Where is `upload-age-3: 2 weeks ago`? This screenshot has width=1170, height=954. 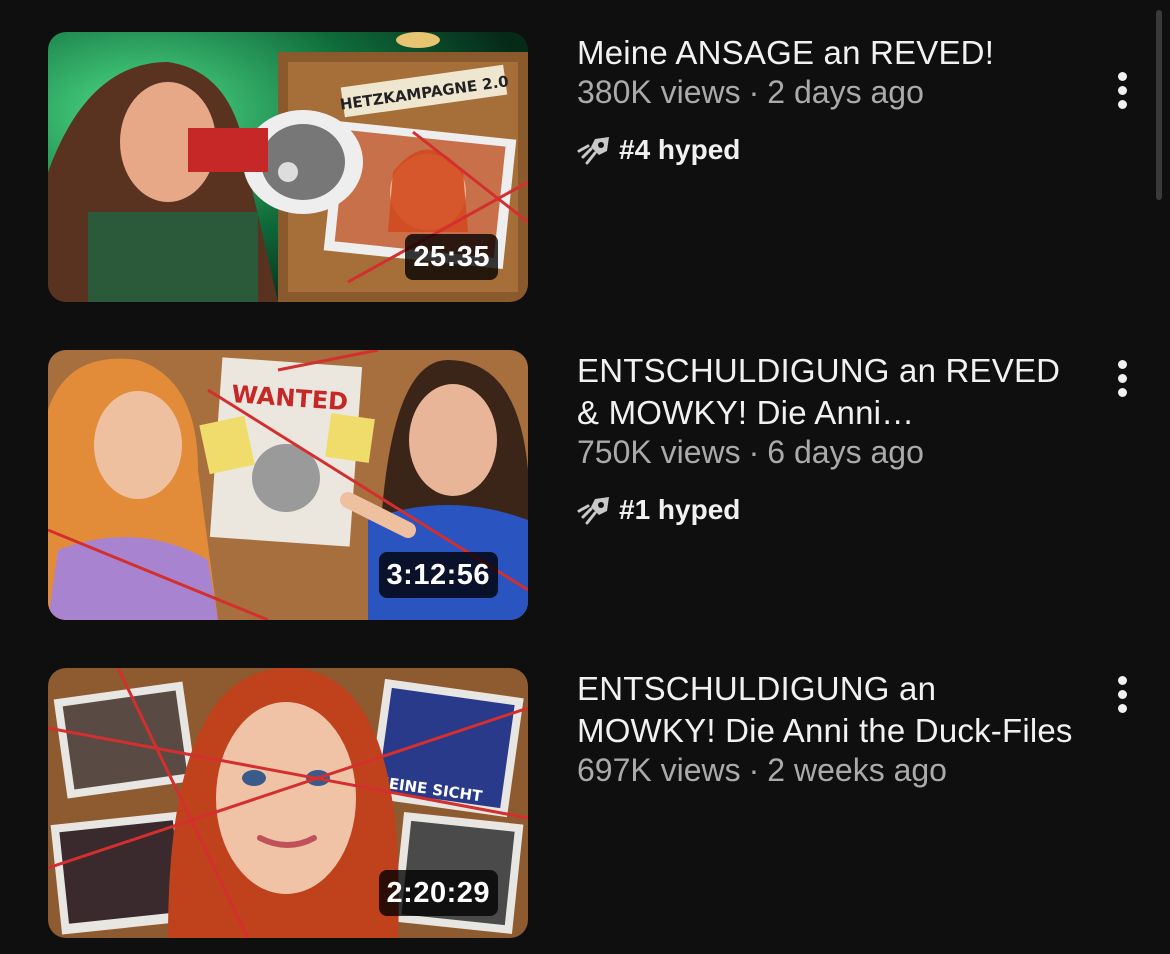 upload-age-3: 2 weeks ago is located at coordinates (857, 770).